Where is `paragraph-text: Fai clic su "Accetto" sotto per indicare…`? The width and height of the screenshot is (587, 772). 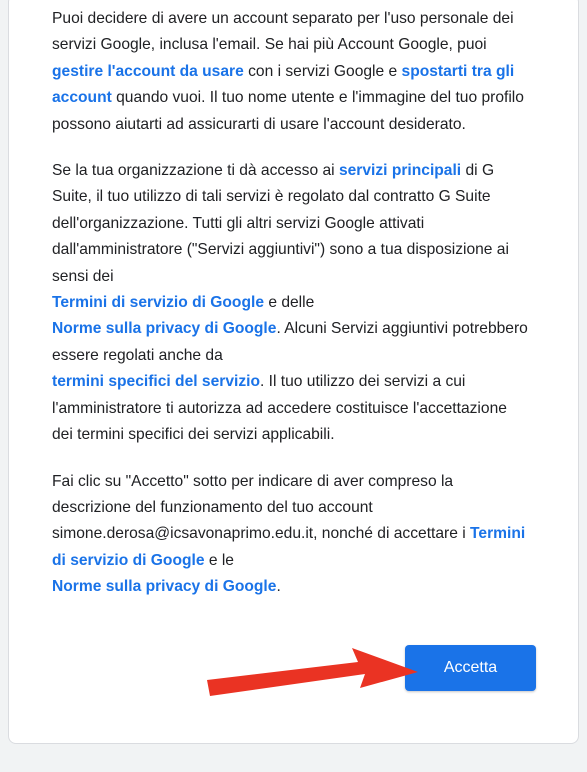
paragraph-text: Fai clic su "Accetto" sotto per indicare… is located at coordinates (261, 507).